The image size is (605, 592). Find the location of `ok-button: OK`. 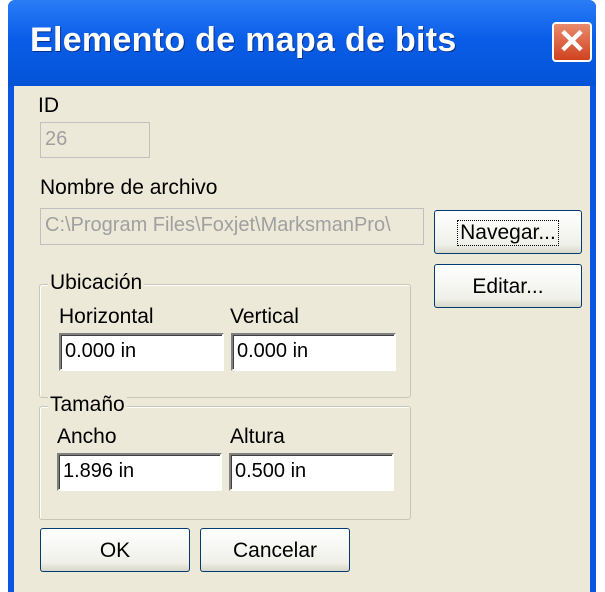

ok-button: OK is located at coordinates (115, 550).